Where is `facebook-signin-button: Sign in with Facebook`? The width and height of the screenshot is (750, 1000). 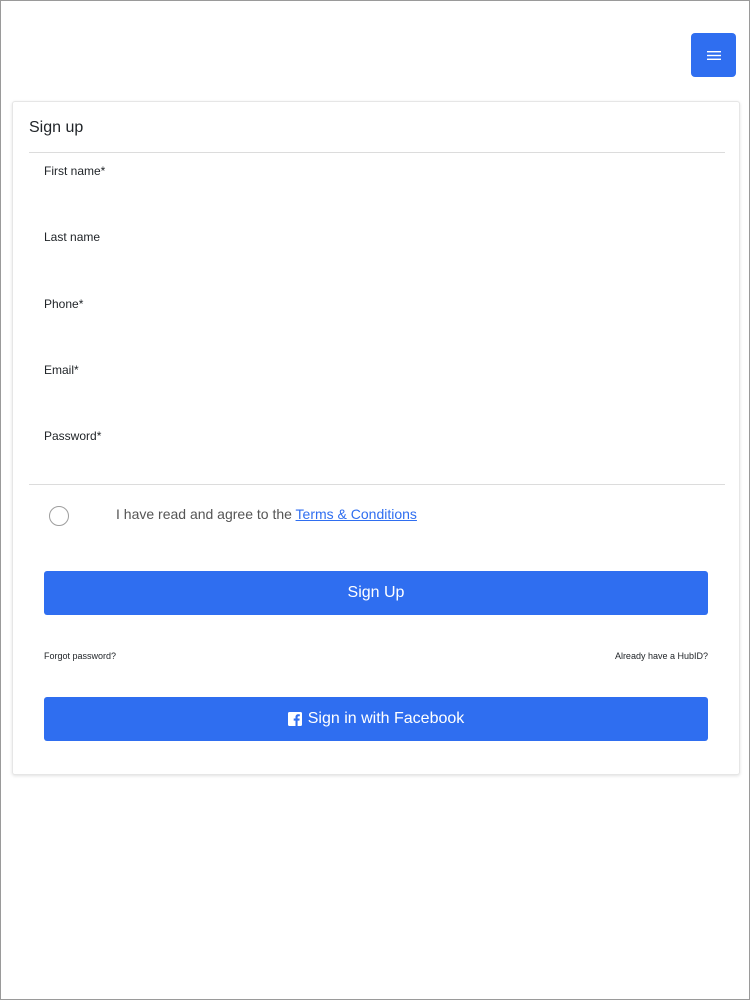
facebook-signin-button: Sign in with Facebook is located at coordinates (376, 719).